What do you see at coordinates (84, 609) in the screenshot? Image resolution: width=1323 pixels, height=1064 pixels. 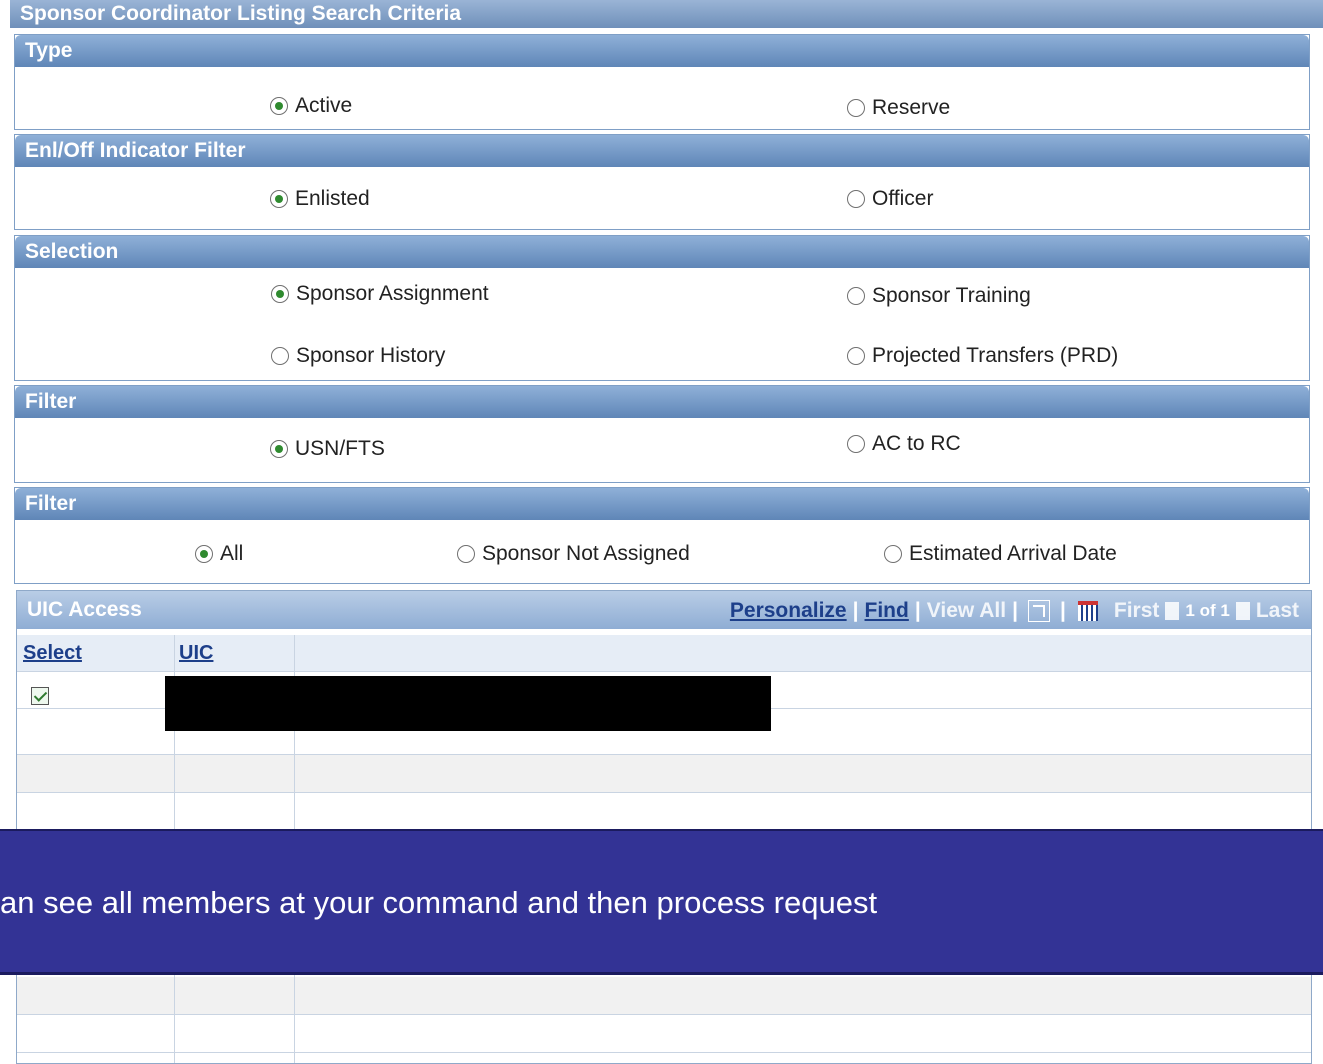 I see `grid-title: UIC Access` at bounding box center [84, 609].